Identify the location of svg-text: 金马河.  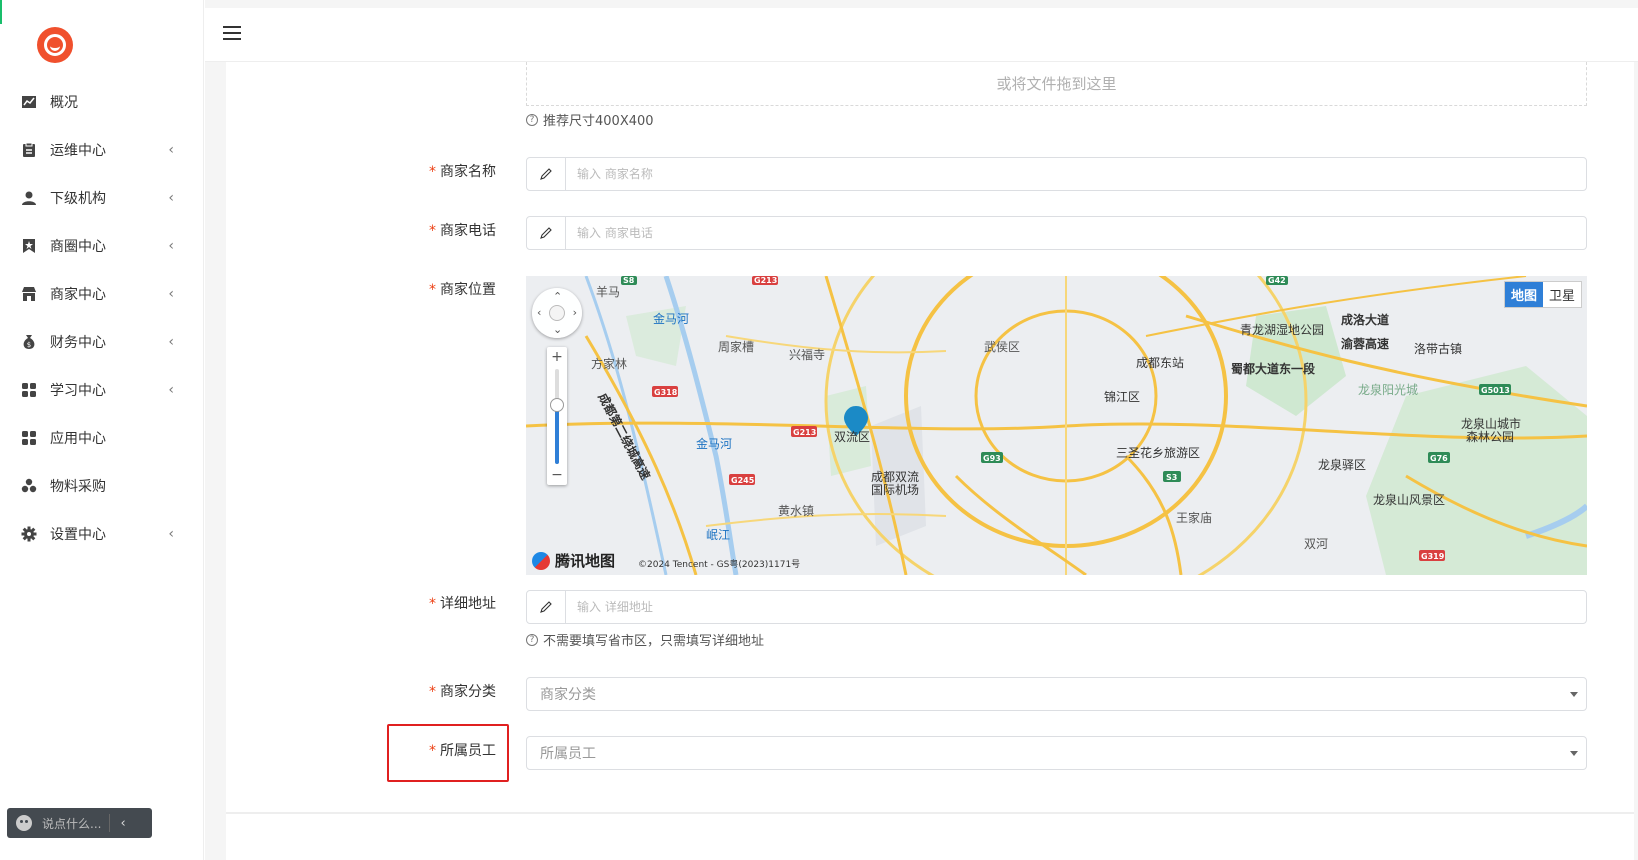
(714, 443).